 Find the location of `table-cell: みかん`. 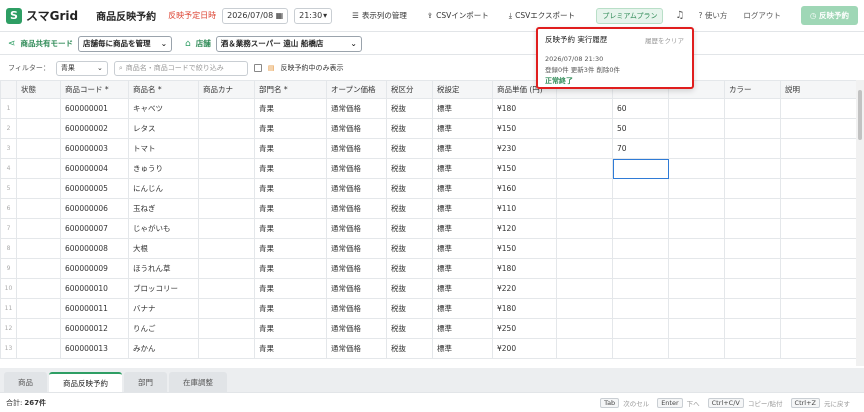

table-cell: みかん is located at coordinates (163, 348).